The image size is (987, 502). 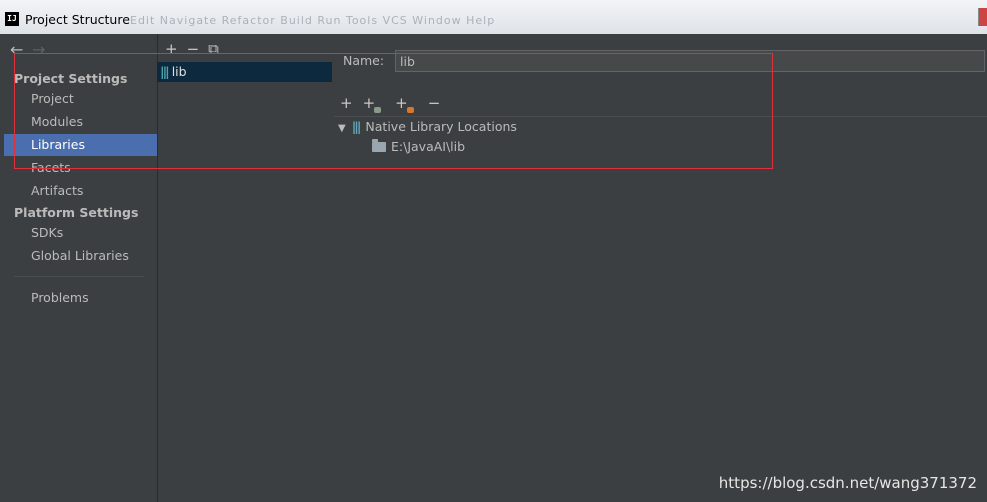 What do you see at coordinates (356, 126) in the screenshot?
I see `native-library-icon: |||` at bounding box center [356, 126].